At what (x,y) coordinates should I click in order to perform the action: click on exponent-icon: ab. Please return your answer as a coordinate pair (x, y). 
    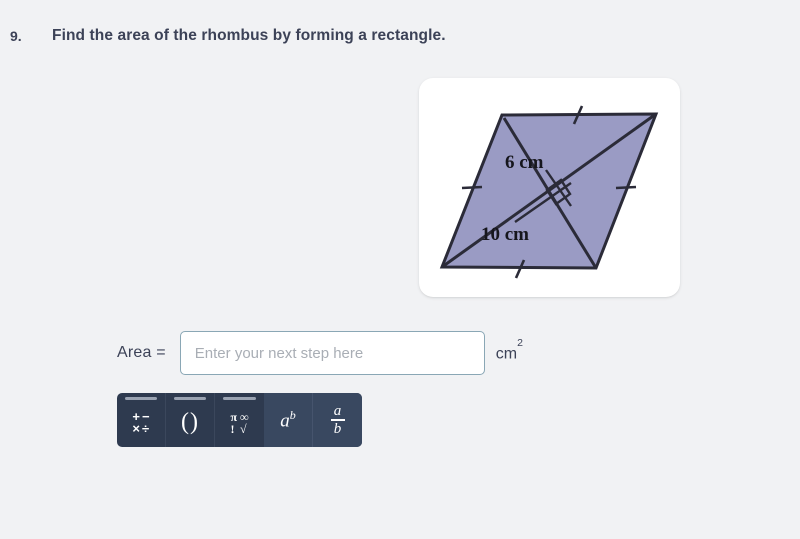
    Looking at the image, I should click on (288, 420).